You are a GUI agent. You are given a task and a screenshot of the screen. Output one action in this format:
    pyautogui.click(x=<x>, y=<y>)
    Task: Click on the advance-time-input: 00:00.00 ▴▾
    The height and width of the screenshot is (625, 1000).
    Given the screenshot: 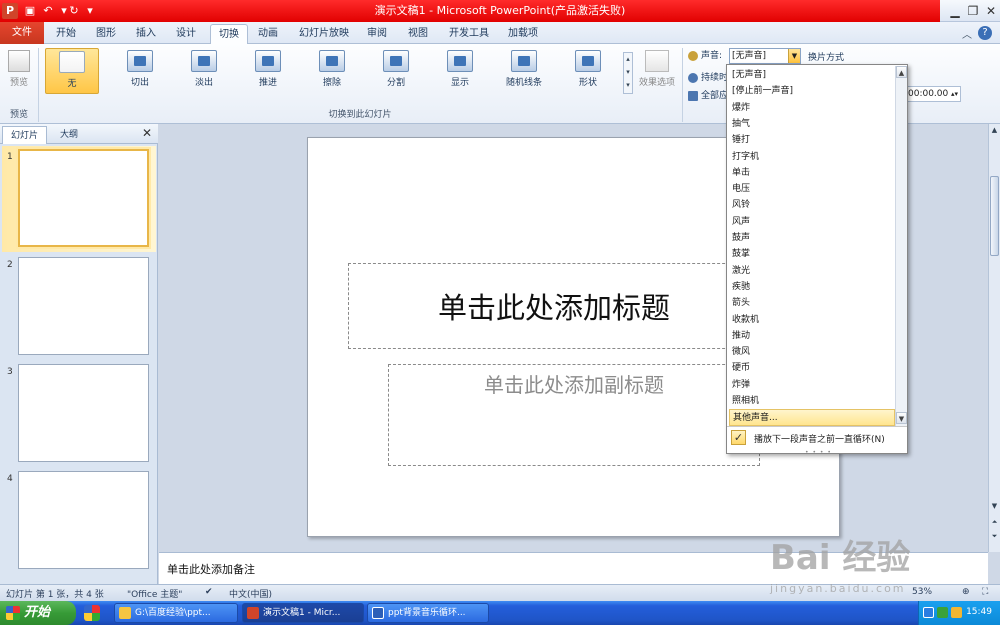 What is the action you would take?
    pyautogui.click(x=933, y=94)
    